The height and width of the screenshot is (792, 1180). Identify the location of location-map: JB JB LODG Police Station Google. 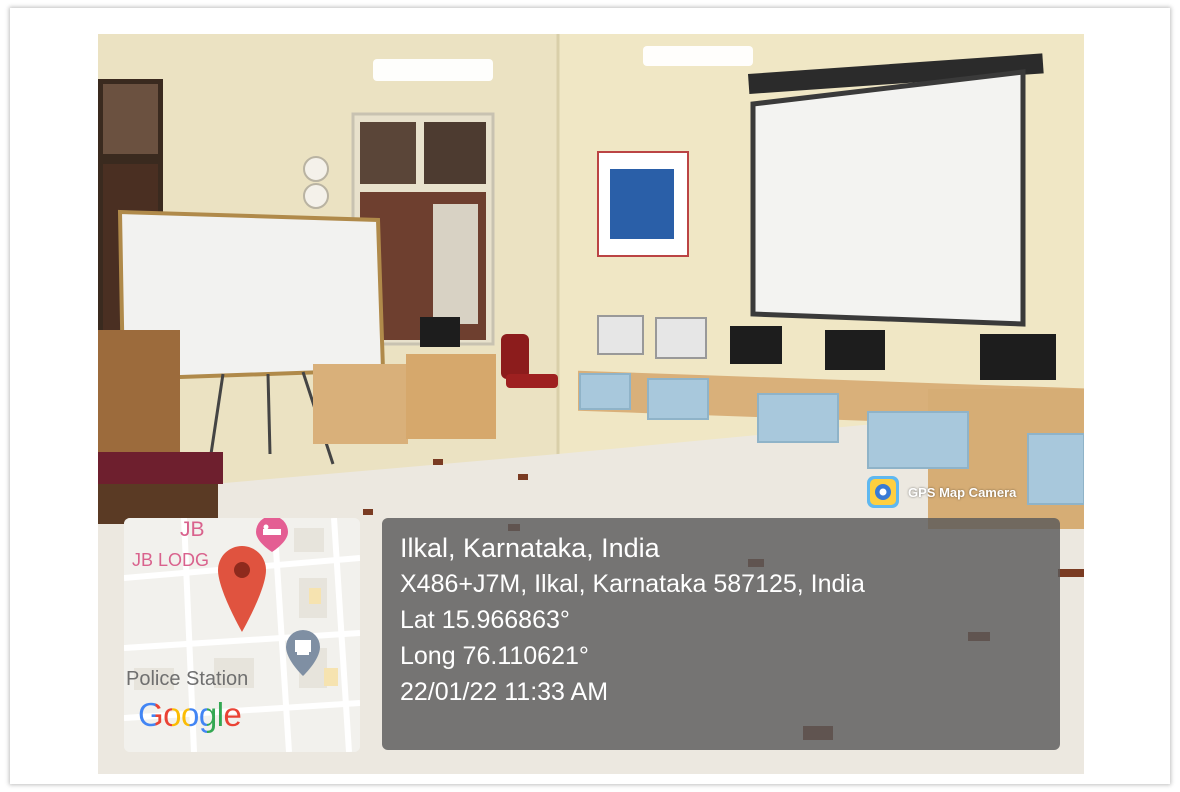
(242, 635).